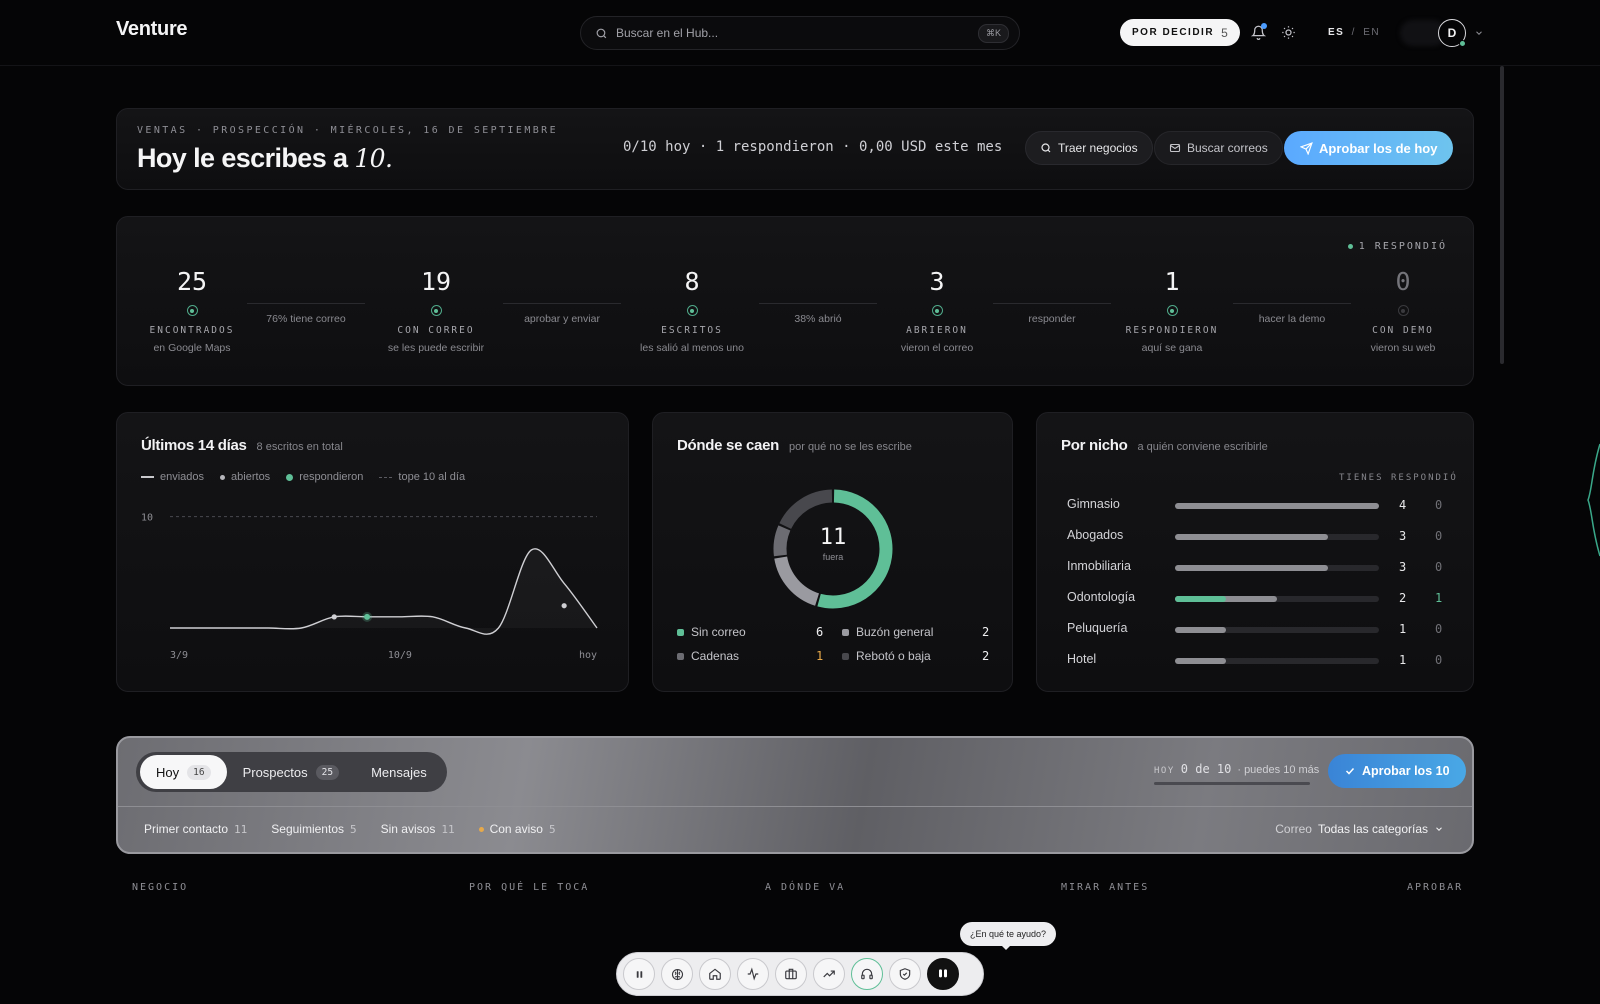 The height and width of the screenshot is (1004, 1600). I want to click on niche-row-gimnasio: Gimnasio 4 0, so click(1257, 505).